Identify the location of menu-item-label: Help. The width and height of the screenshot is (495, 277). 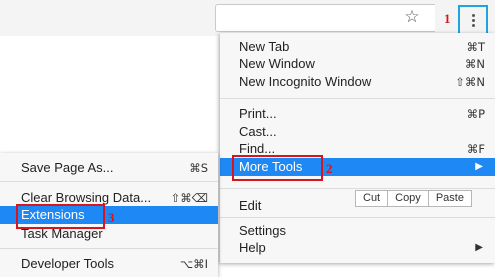
(252, 247).